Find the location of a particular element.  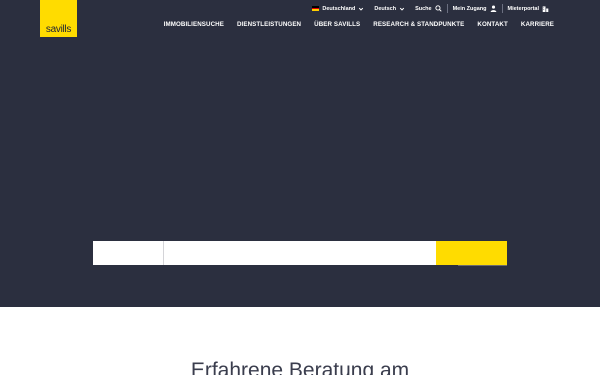

germany-flag-icon is located at coordinates (316, 9).